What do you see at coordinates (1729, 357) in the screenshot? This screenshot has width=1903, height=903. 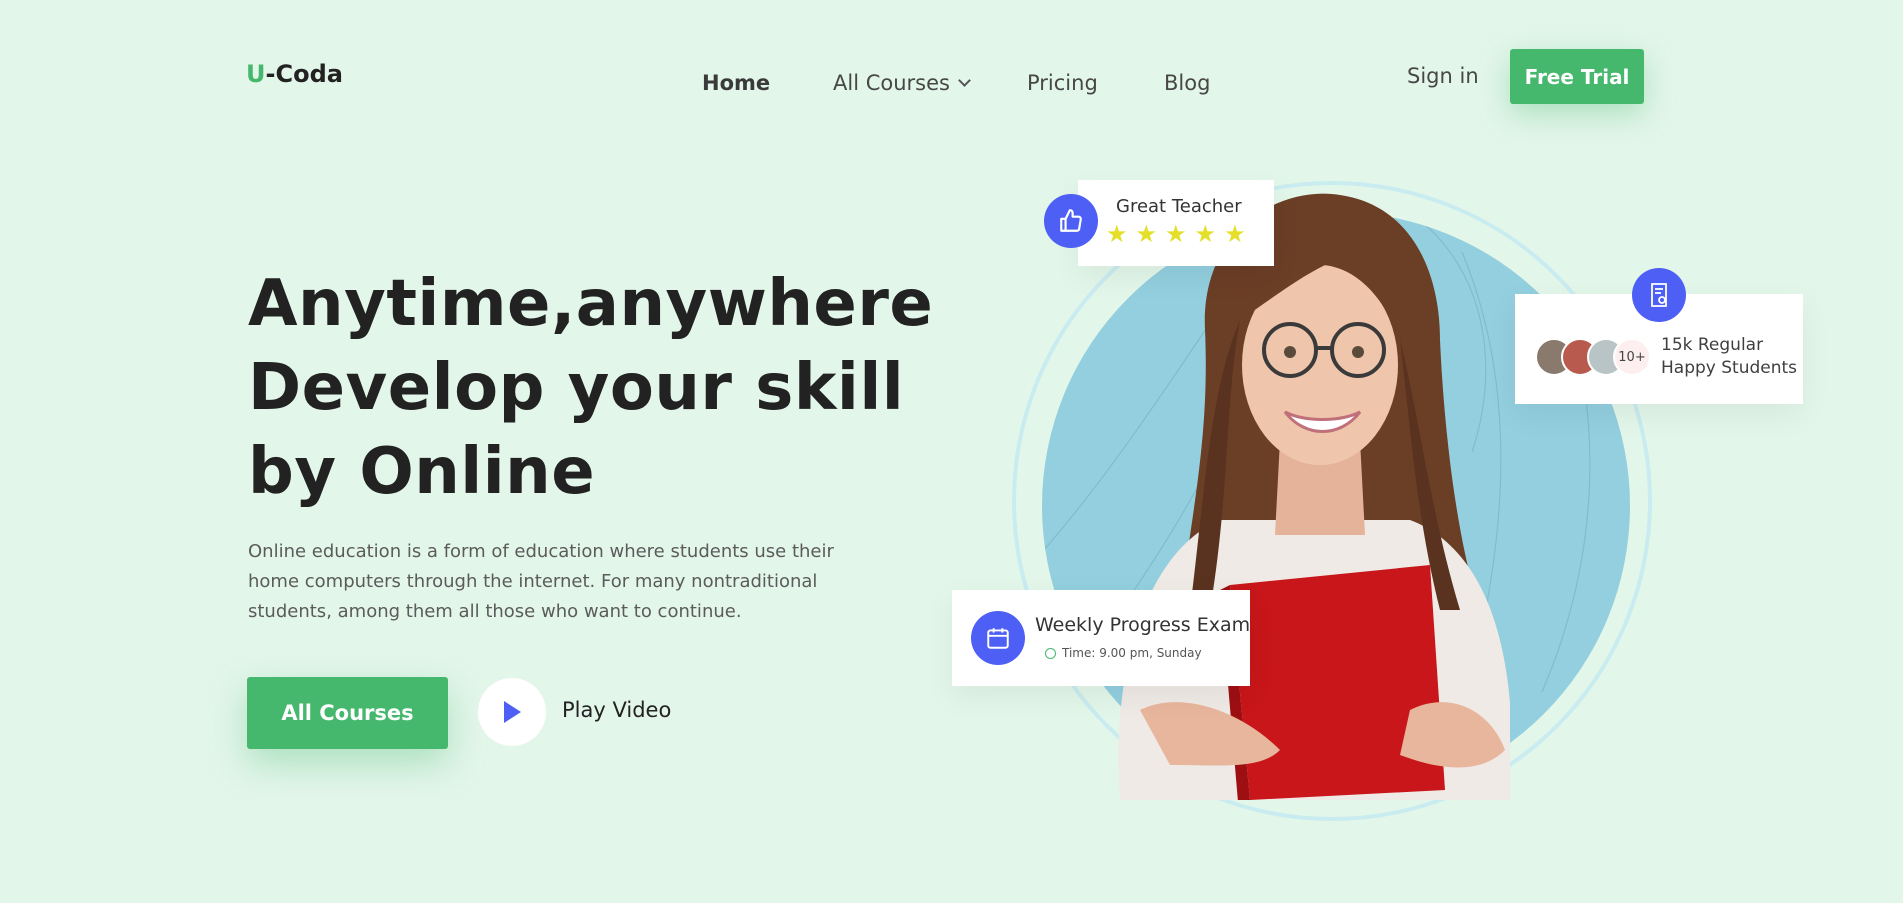 I see `students-count-text: 15k Regular Happy Students` at bounding box center [1729, 357].